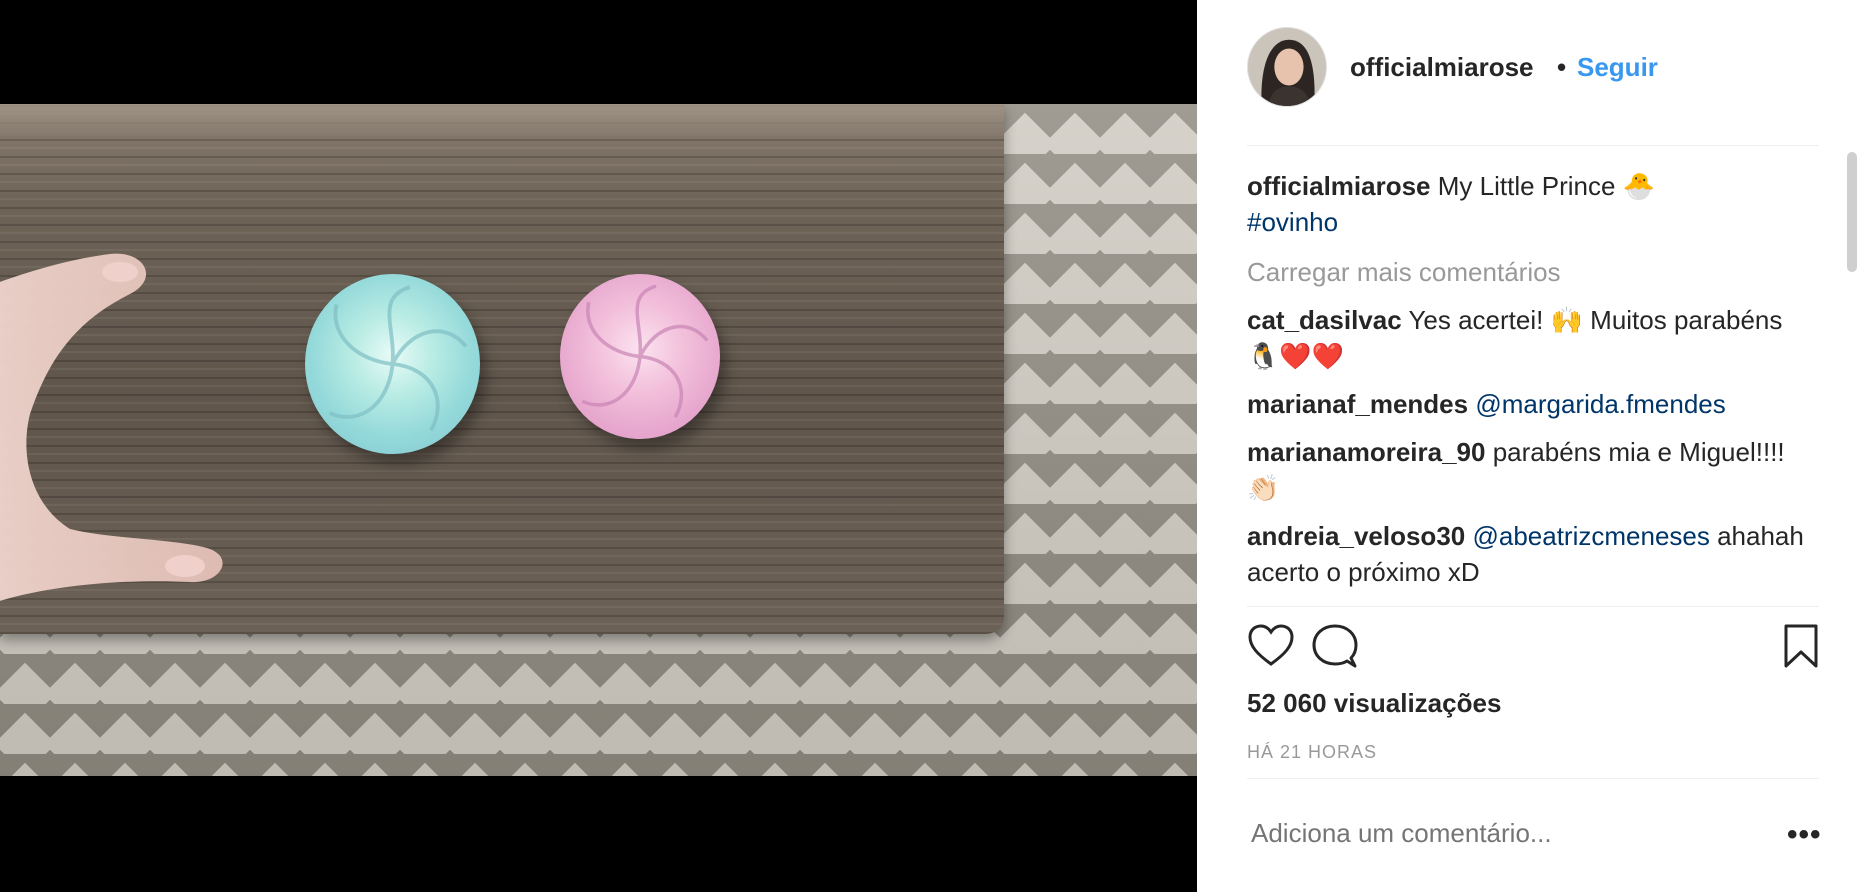  I want to click on comment-username: marianaf_mendes, so click(1357, 404).